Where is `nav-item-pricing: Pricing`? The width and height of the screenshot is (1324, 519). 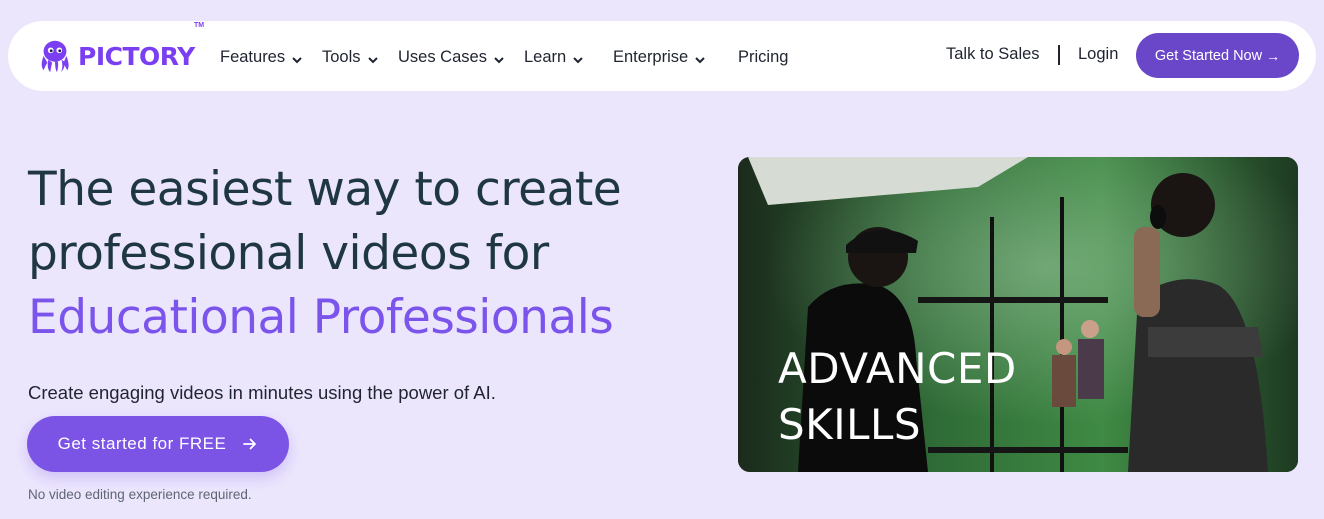 nav-item-pricing: Pricing is located at coordinates (763, 57).